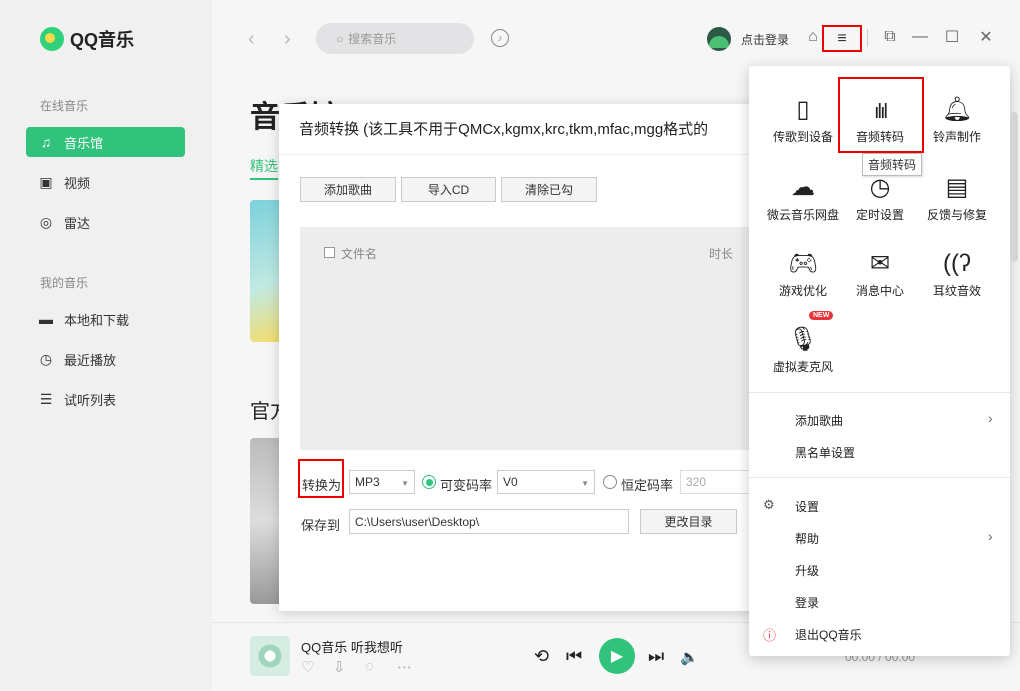  Describe the element at coordinates (348, 189) in the screenshot. I see `add-song-button: 添加歌曲` at that location.